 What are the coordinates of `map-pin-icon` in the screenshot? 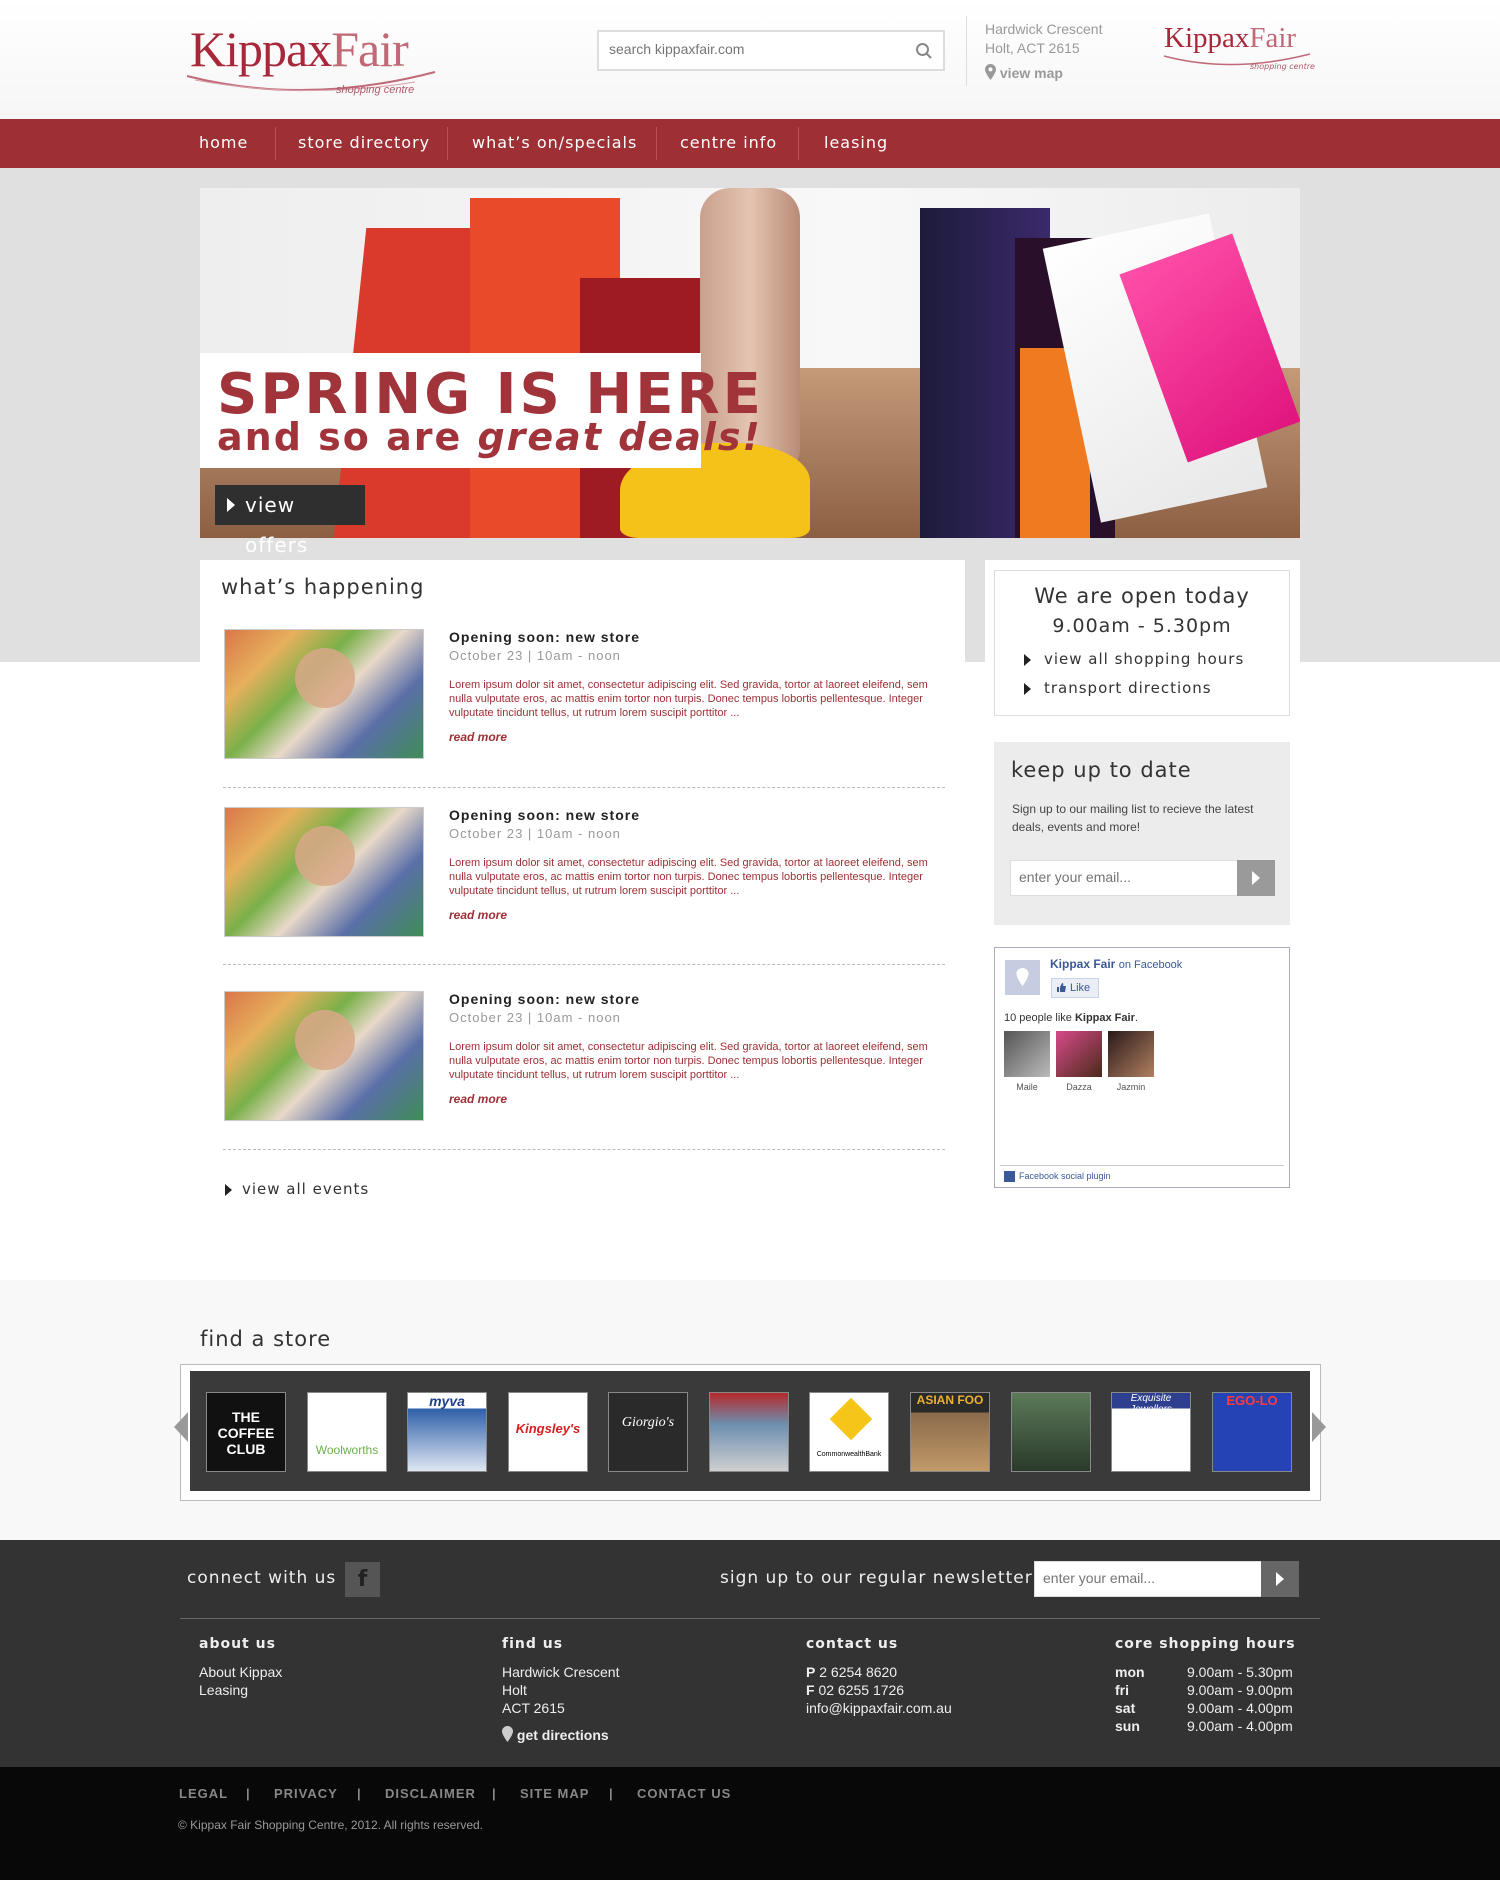 It's located at (1022, 977).